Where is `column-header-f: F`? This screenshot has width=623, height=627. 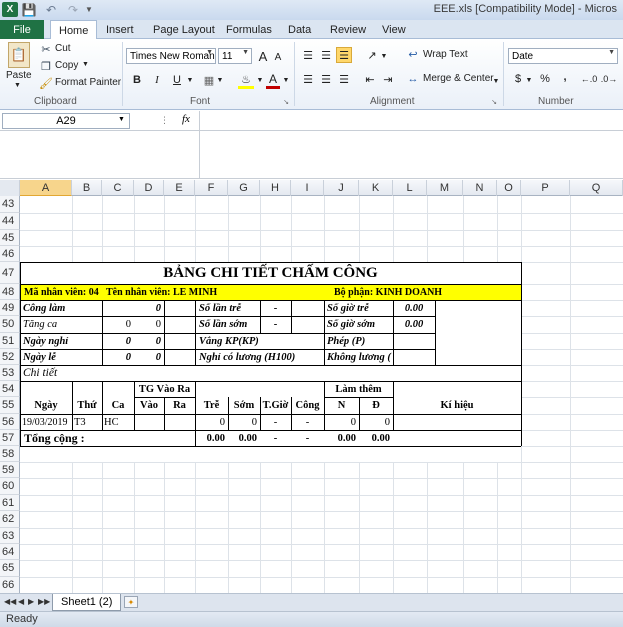 column-header-f: F is located at coordinates (211, 188).